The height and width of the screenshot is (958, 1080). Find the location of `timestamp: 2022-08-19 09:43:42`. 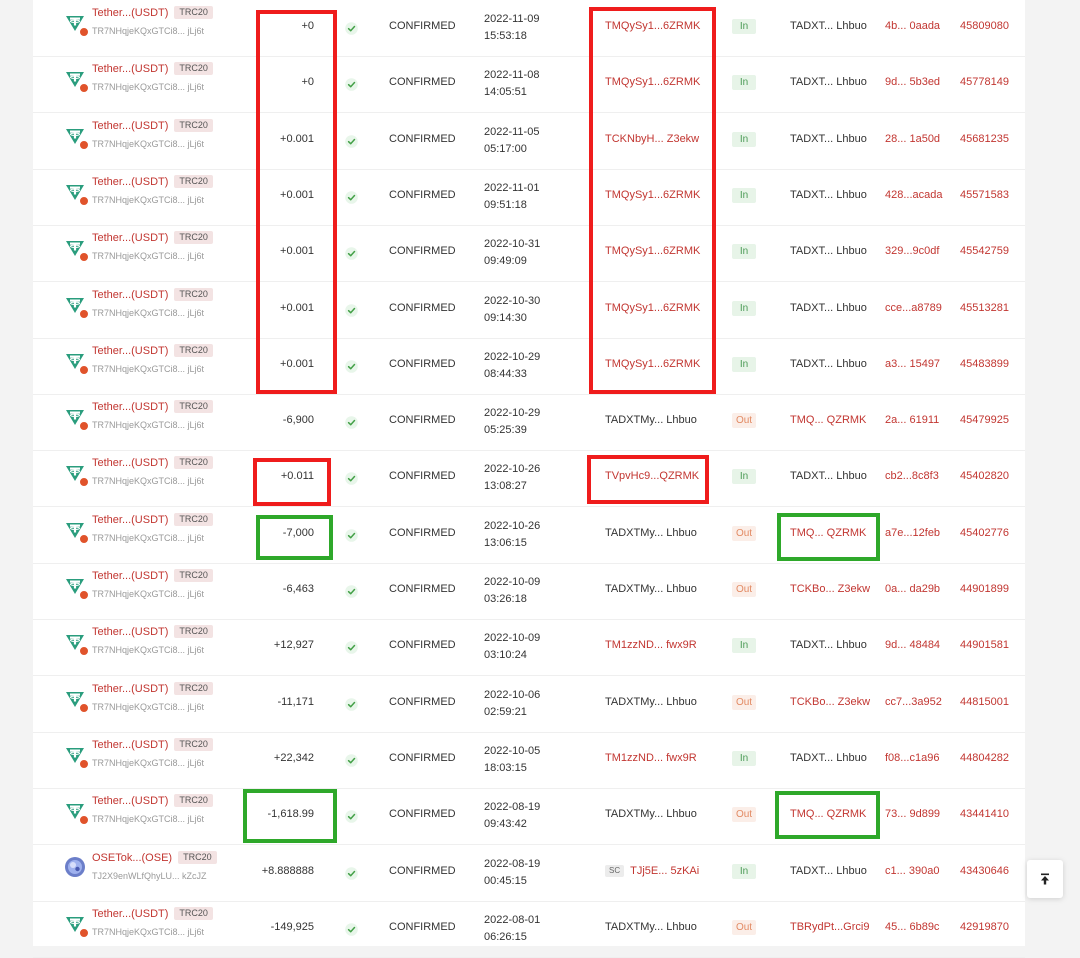

timestamp: 2022-08-19 09:43:42 is located at coordinates (512, 816).